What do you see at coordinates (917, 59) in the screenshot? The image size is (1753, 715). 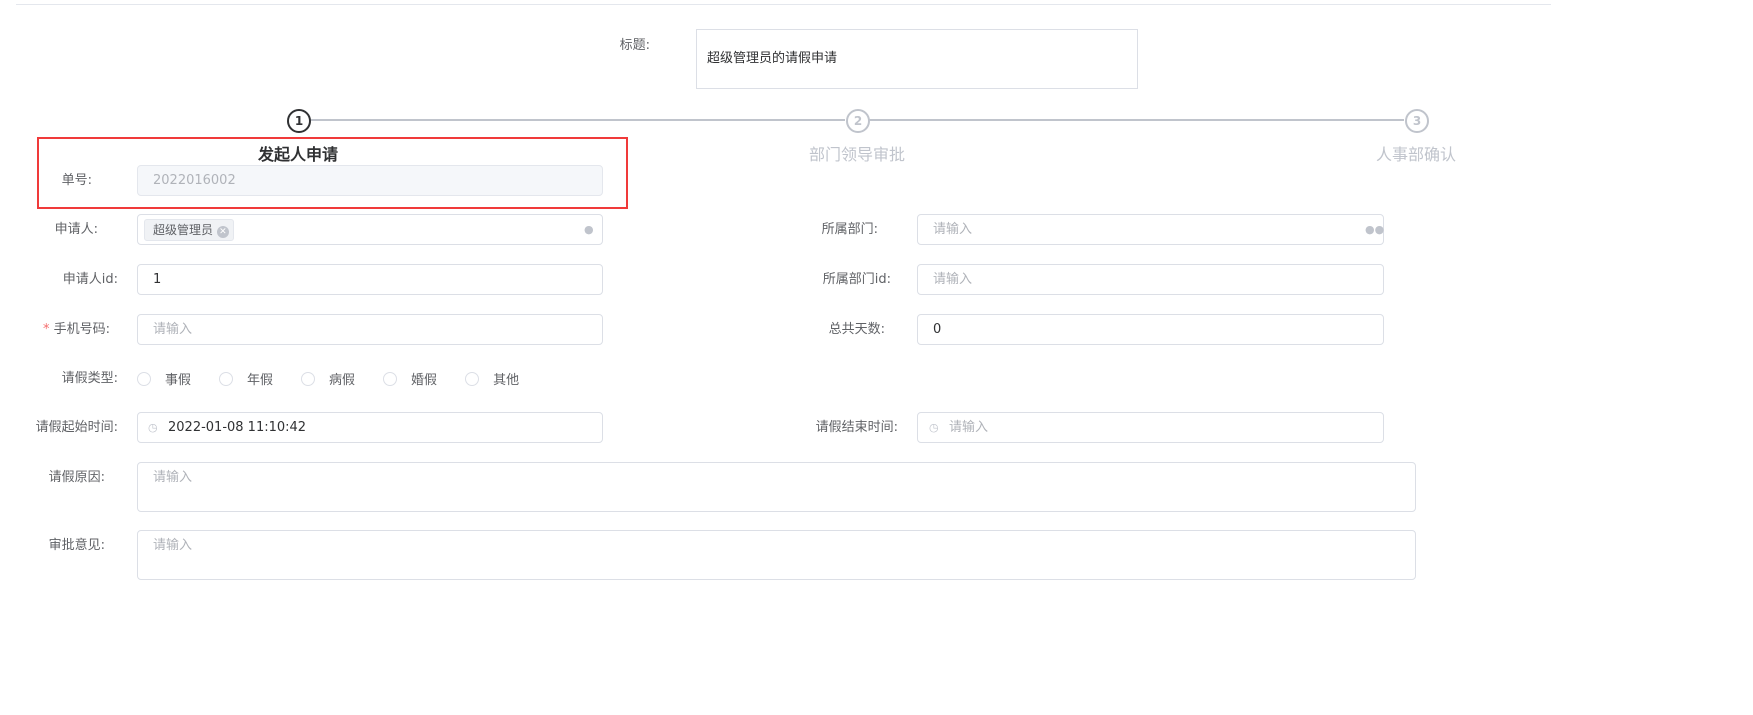 I see `title-input: 超级管理员的请假申请` at bounding box center [917, 59].